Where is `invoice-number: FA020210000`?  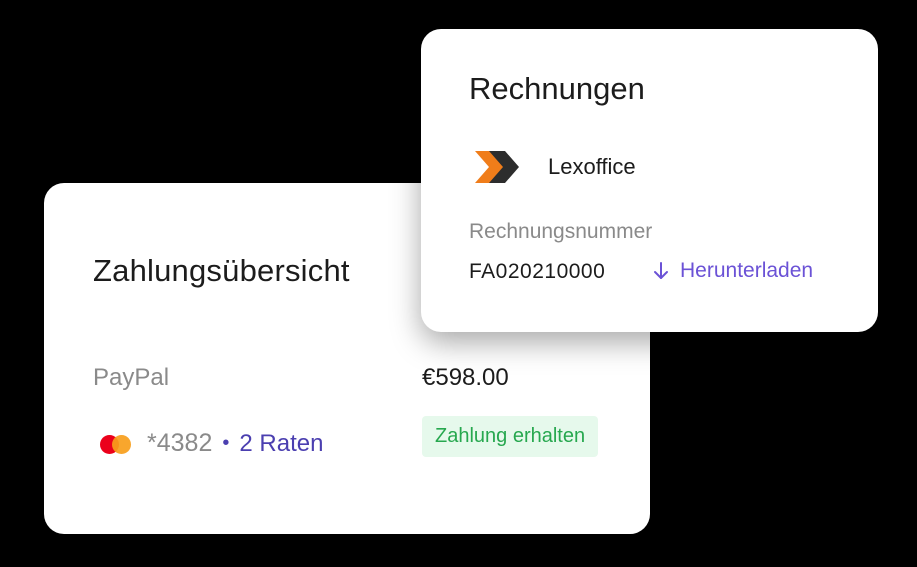
invoice-number: FA020210000 is located at coordinates (537, 271).